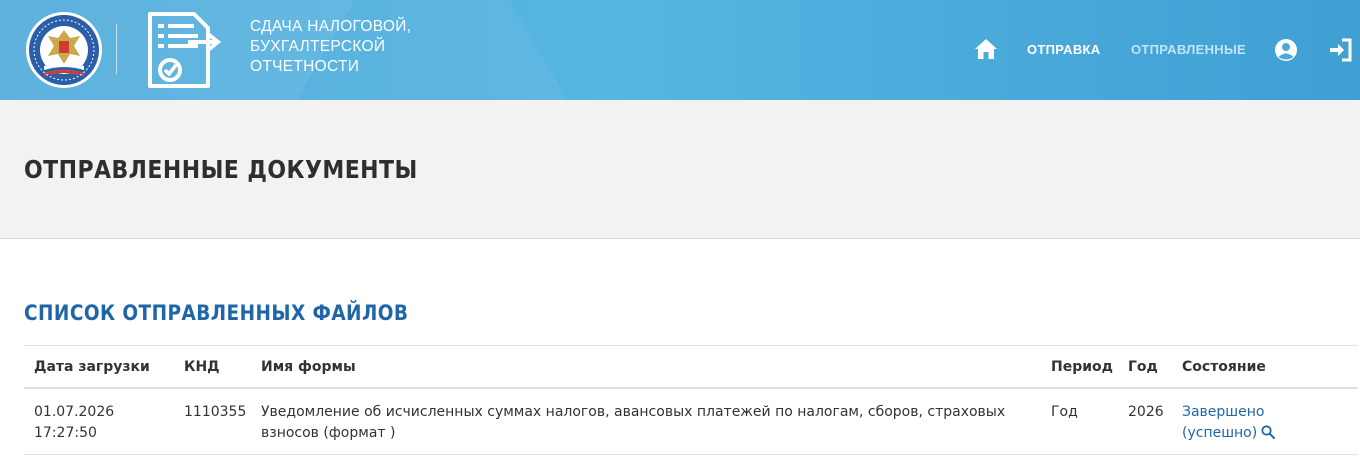 This screenshot has width=1360, height=457. I want to click on main-nav: ОТПРАВКА ОТПРАВЛЕННЫЕ, so click(1150, 50).